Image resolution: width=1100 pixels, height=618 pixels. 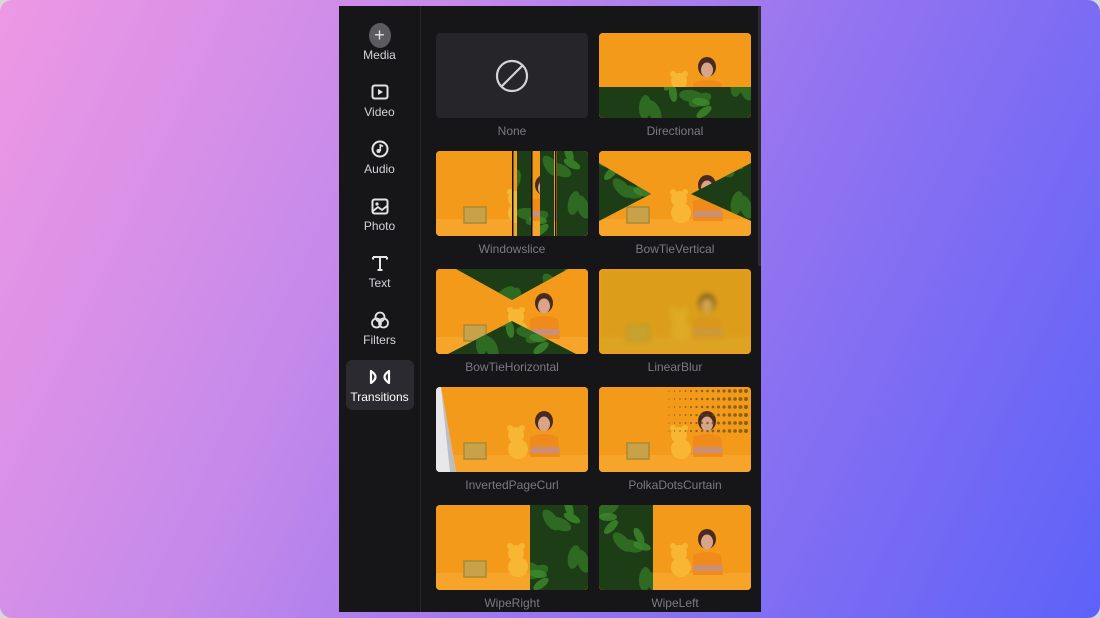 I want to click on transition-item-none: None, so click(x=512, y=92).